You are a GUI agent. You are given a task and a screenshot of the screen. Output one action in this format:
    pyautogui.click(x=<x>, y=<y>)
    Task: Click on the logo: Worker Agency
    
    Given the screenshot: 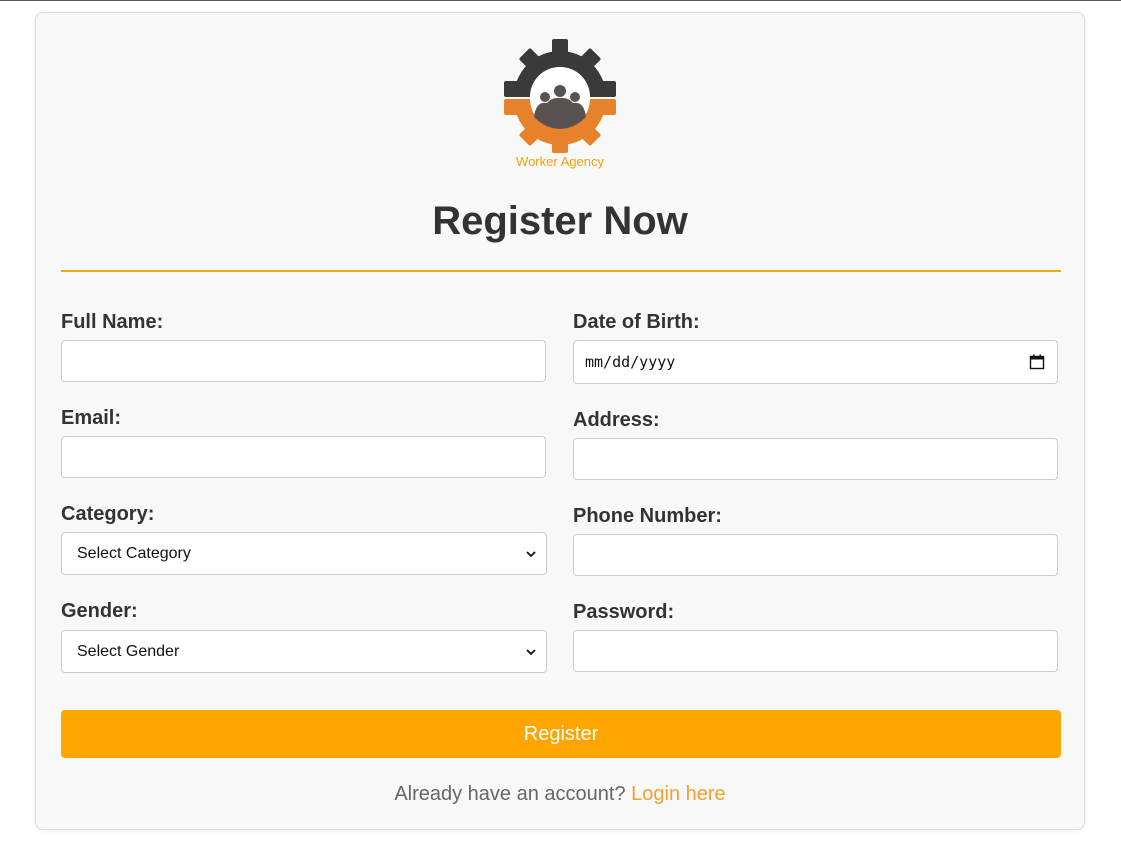 What is the action you would take?
    pyautogui.click(x=560, y=103)
    